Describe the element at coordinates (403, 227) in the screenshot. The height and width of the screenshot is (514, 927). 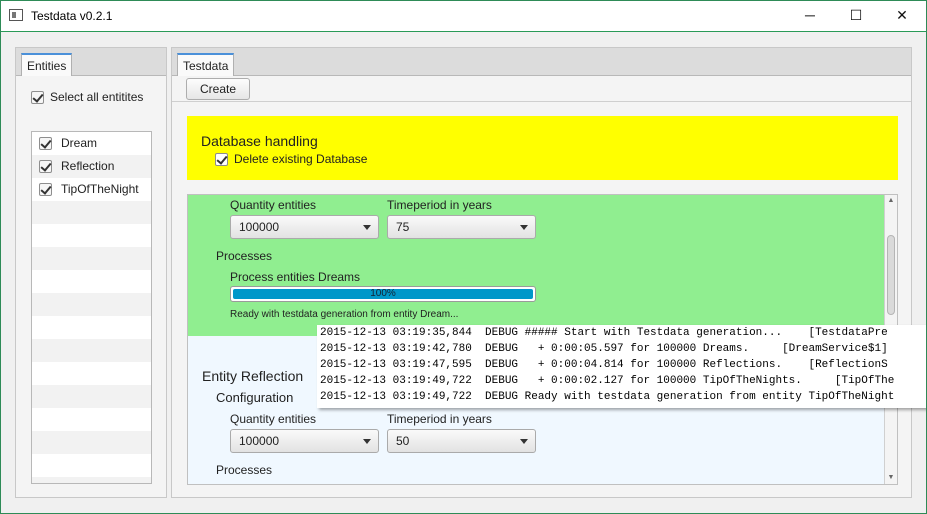
I see `dream-timeperiod-value: 75` at that location.